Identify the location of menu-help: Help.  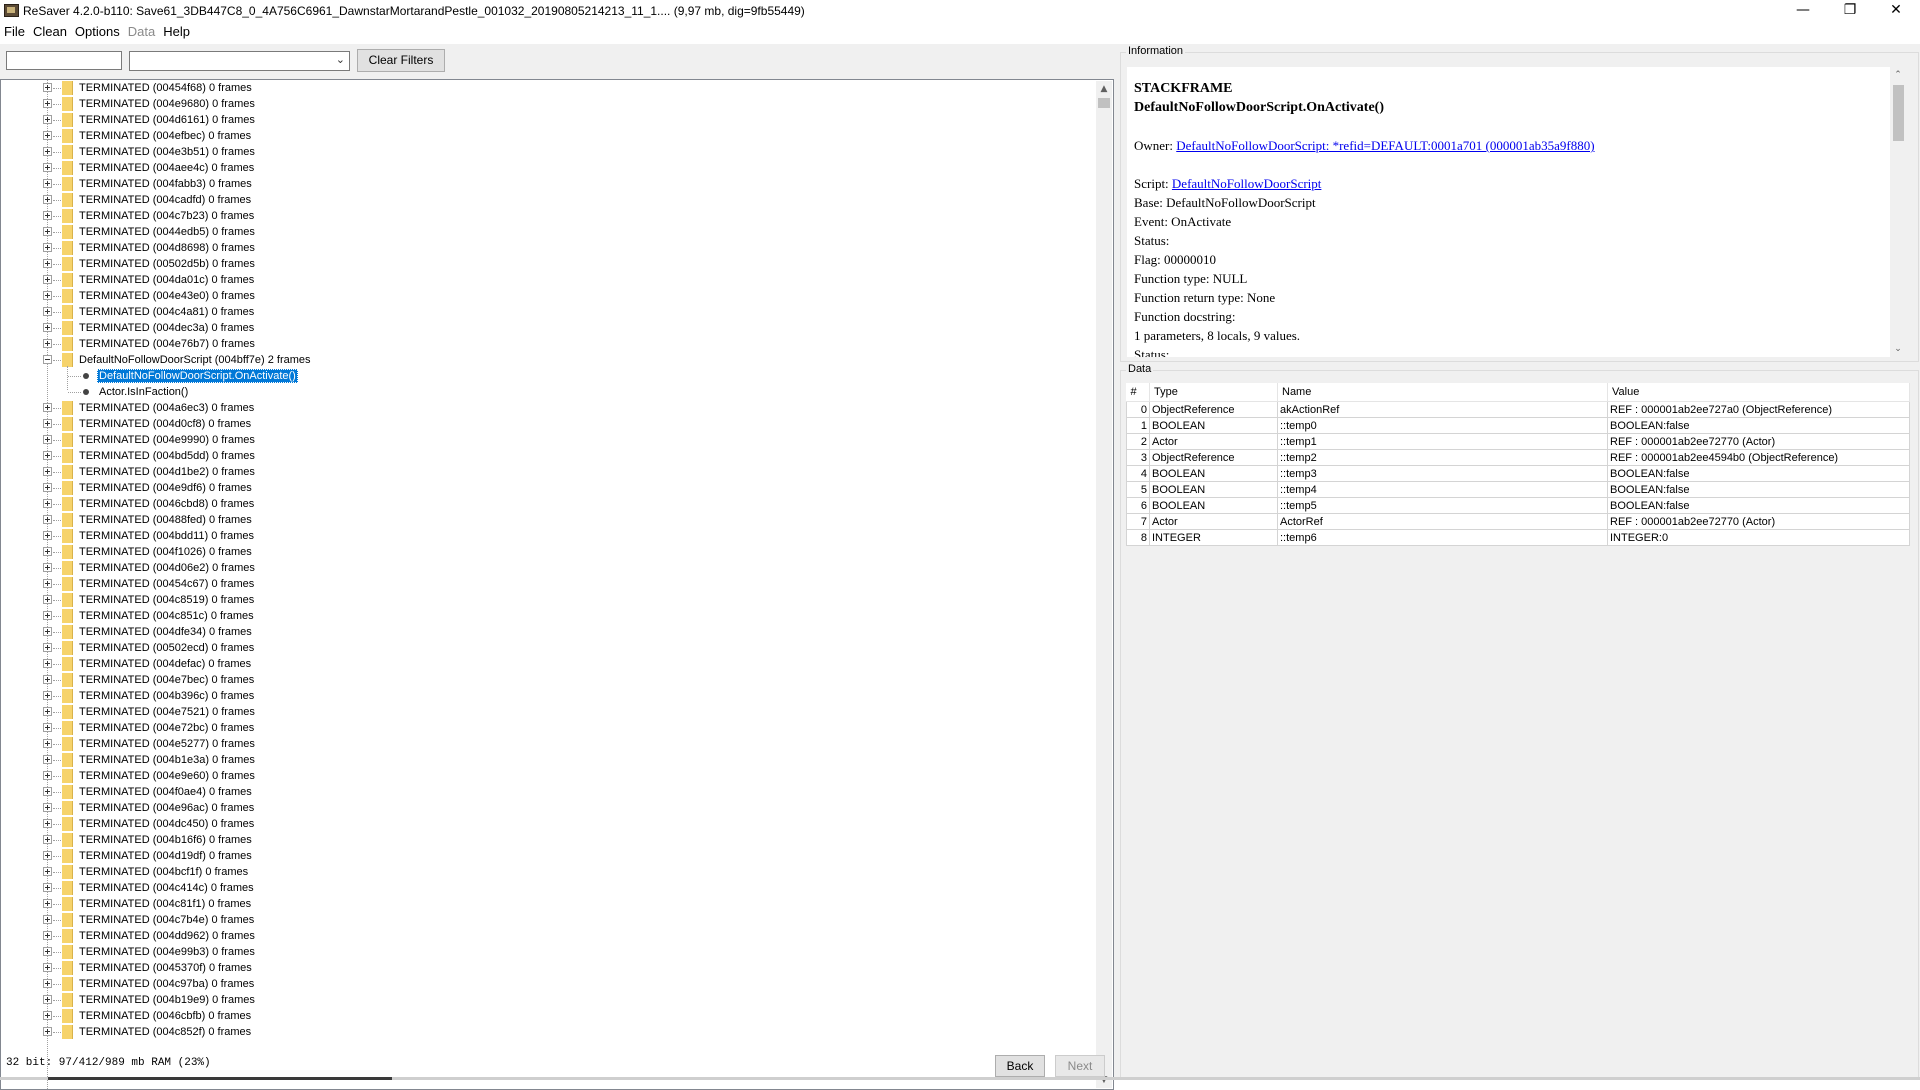
(176, 32).